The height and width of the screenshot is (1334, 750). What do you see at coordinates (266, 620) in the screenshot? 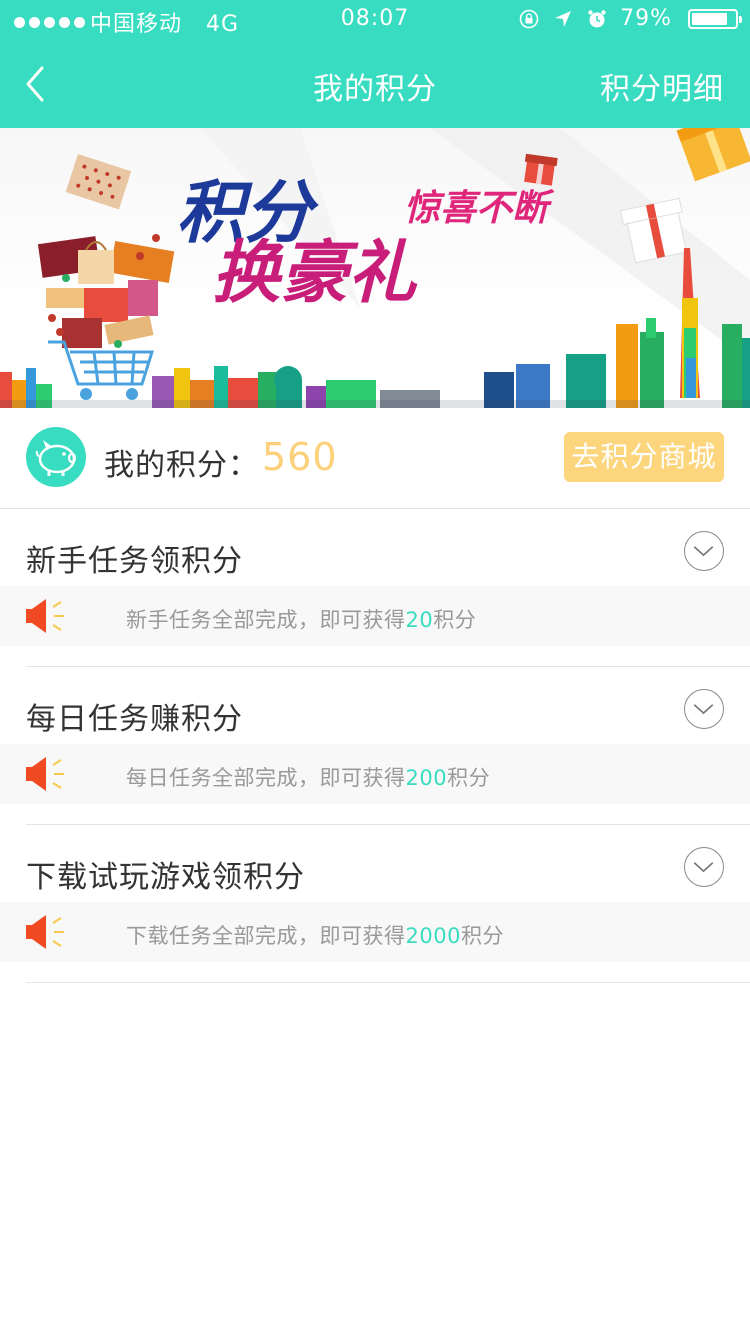
I see `reward-prefix: 新手任务全部完成，即可获得` at bounding box center [266, 620].